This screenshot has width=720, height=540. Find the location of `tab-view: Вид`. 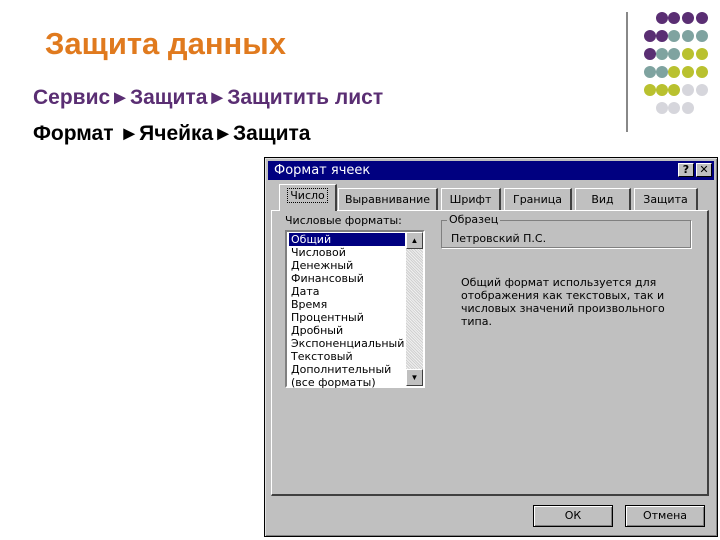

tab-view: Вид is located at coordinates (603, 199).